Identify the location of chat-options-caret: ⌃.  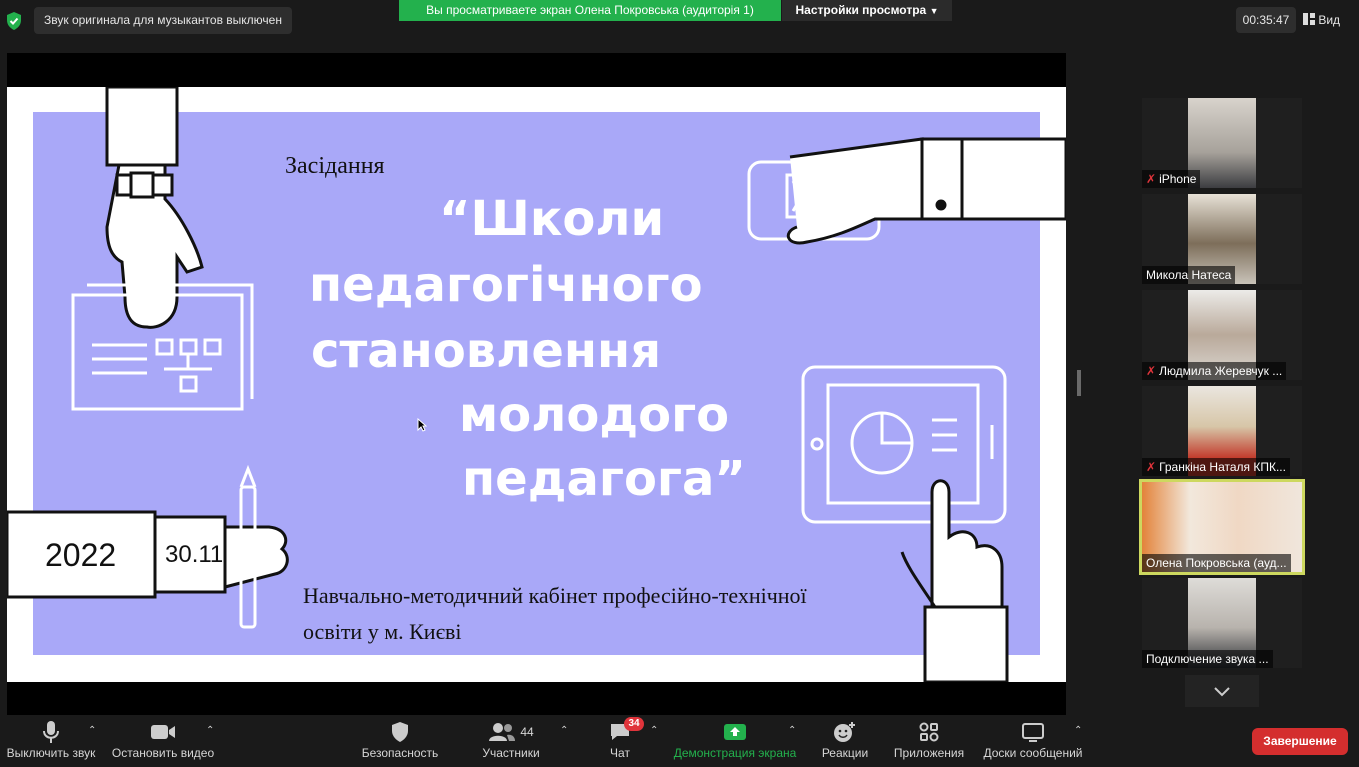
(654, 730).